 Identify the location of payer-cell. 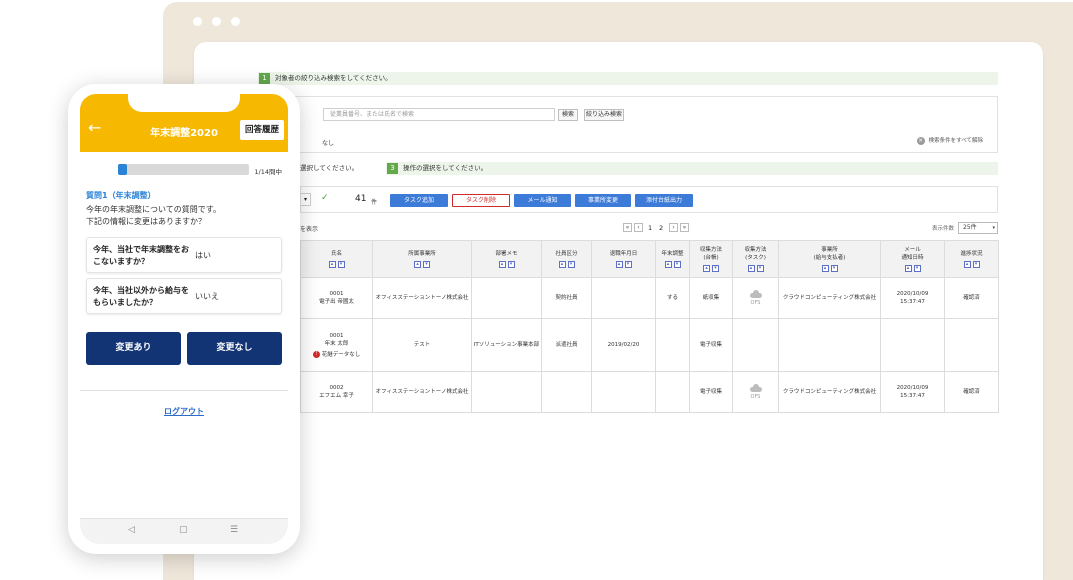
(829, 345).